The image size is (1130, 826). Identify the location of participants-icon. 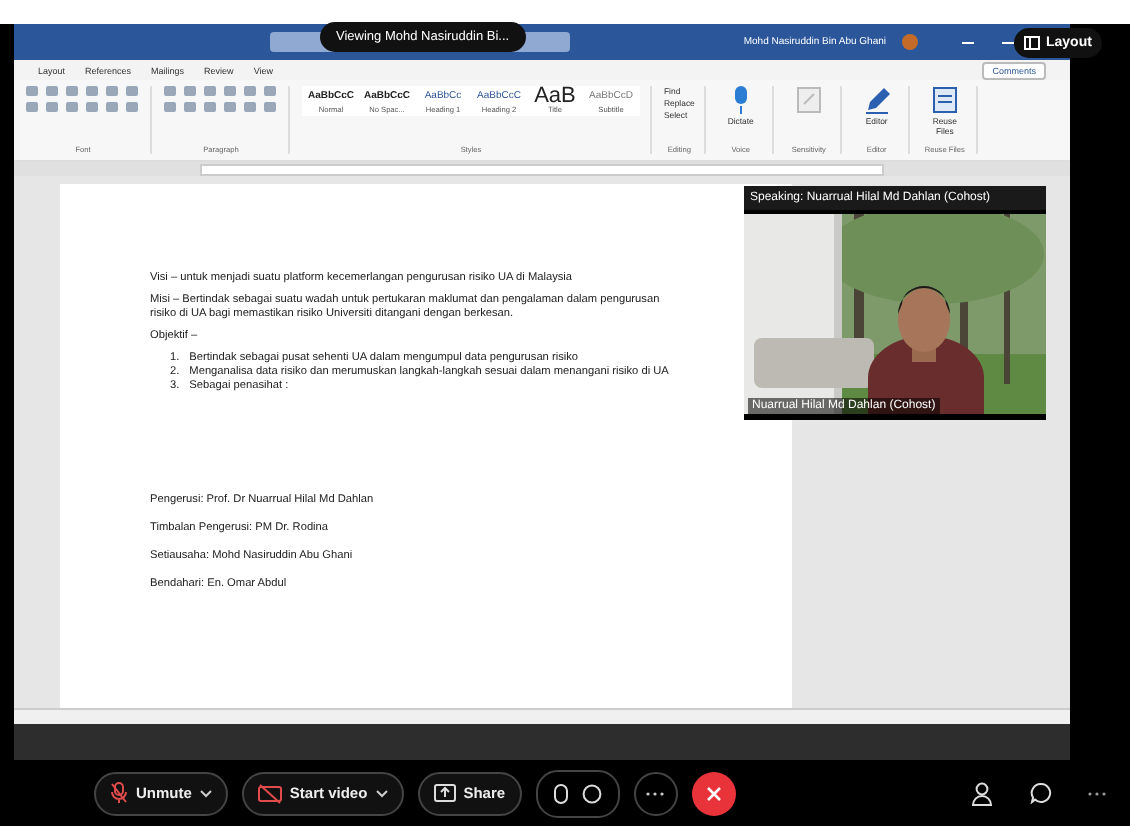
(983, 793).